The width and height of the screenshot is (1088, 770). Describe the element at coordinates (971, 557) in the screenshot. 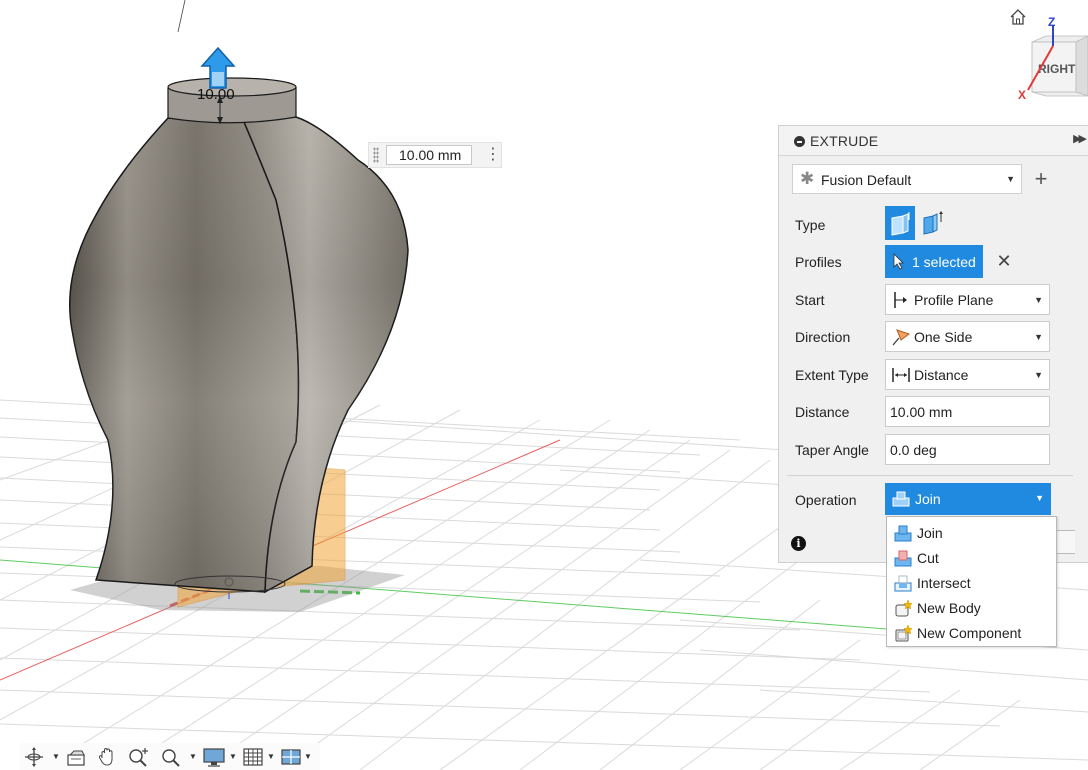

I see `menu-item-cut: Cut` at that location.